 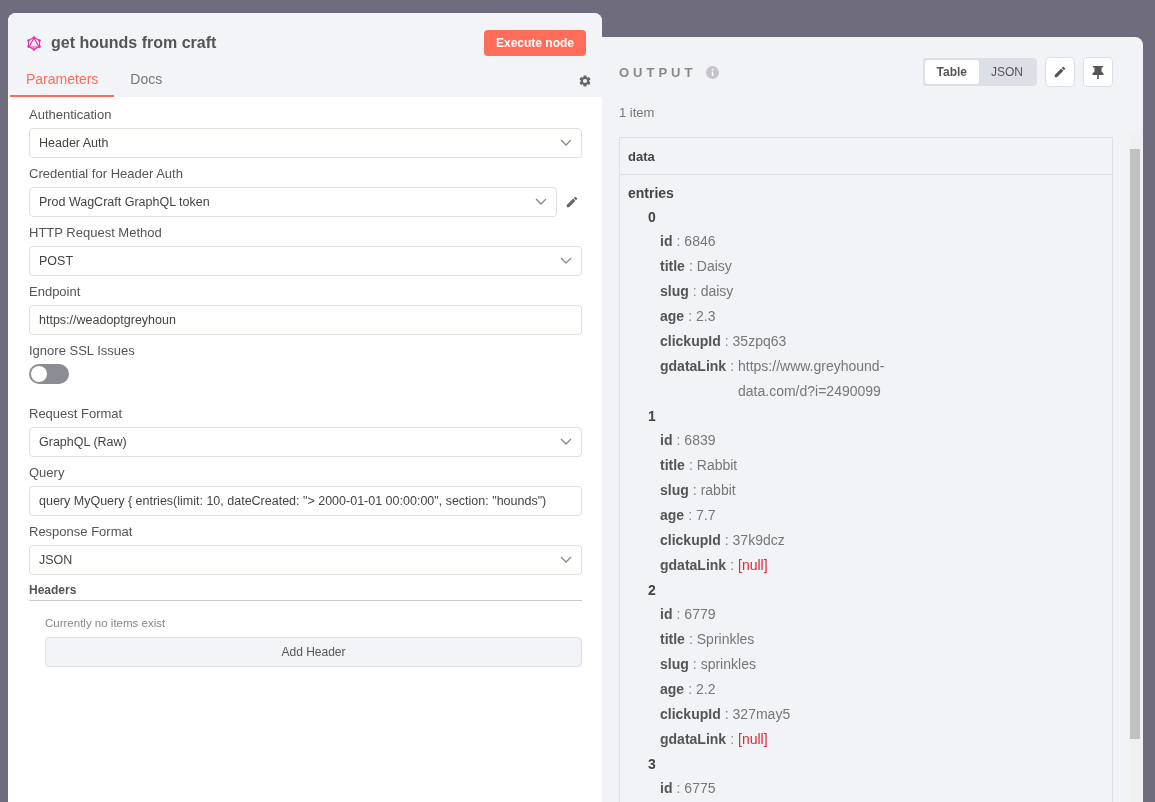 What do you see at coordinates (658, 72) in the screenshot?
I see `output-title: OUTPUT` at bounding box center [658, 72].